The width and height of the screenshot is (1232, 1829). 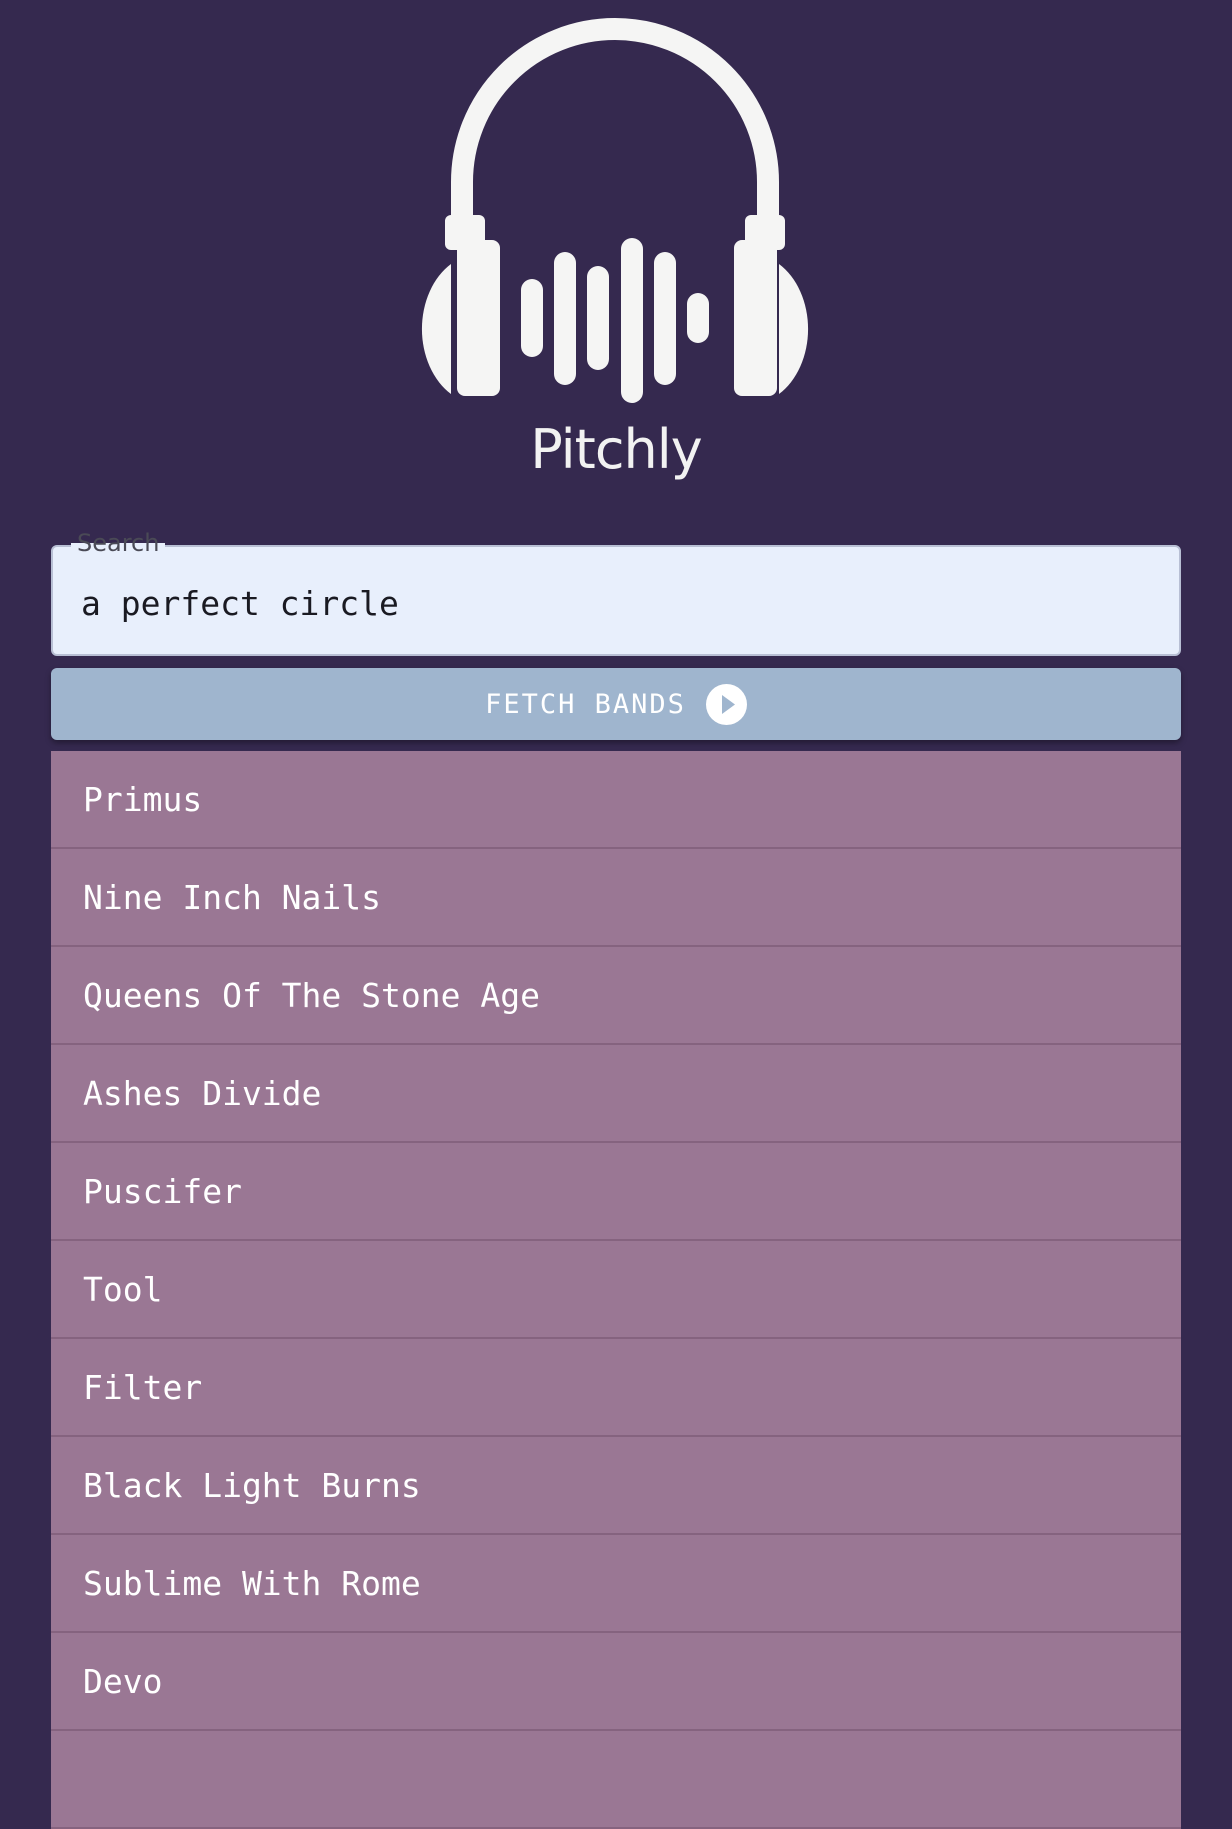 What do you see at coordinates (616, 996) in the screenshot?
I see `band-item: Queens Of The Stone Age` at bounding box center [616, 996].